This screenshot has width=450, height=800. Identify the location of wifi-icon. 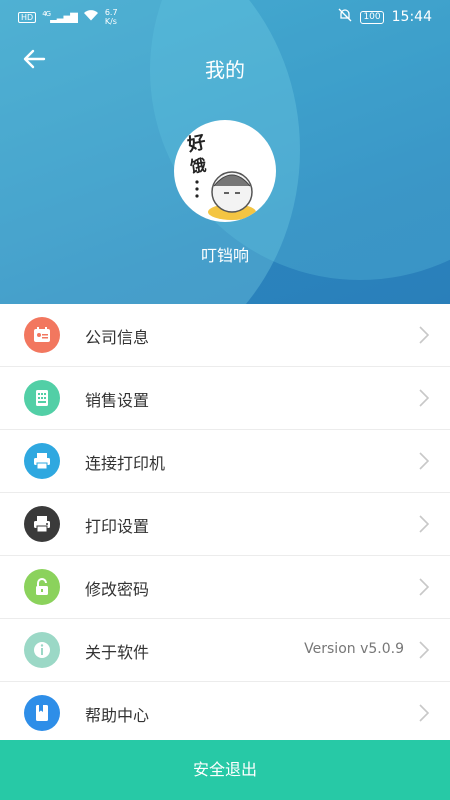
(91, 17).